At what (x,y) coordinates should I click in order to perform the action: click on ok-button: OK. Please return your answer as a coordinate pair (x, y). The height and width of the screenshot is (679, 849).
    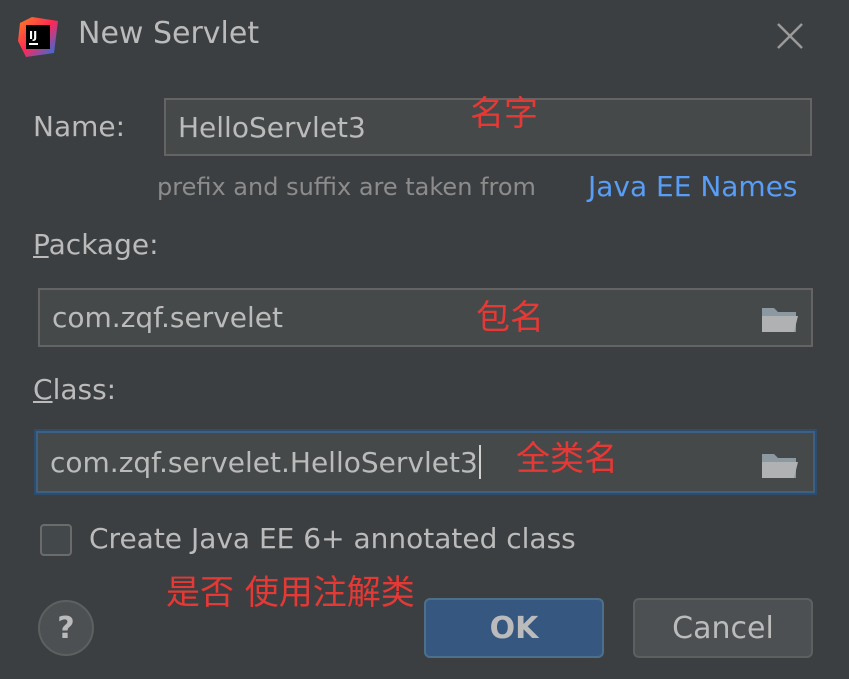
    Looking at the image, I should click on (514, 628).